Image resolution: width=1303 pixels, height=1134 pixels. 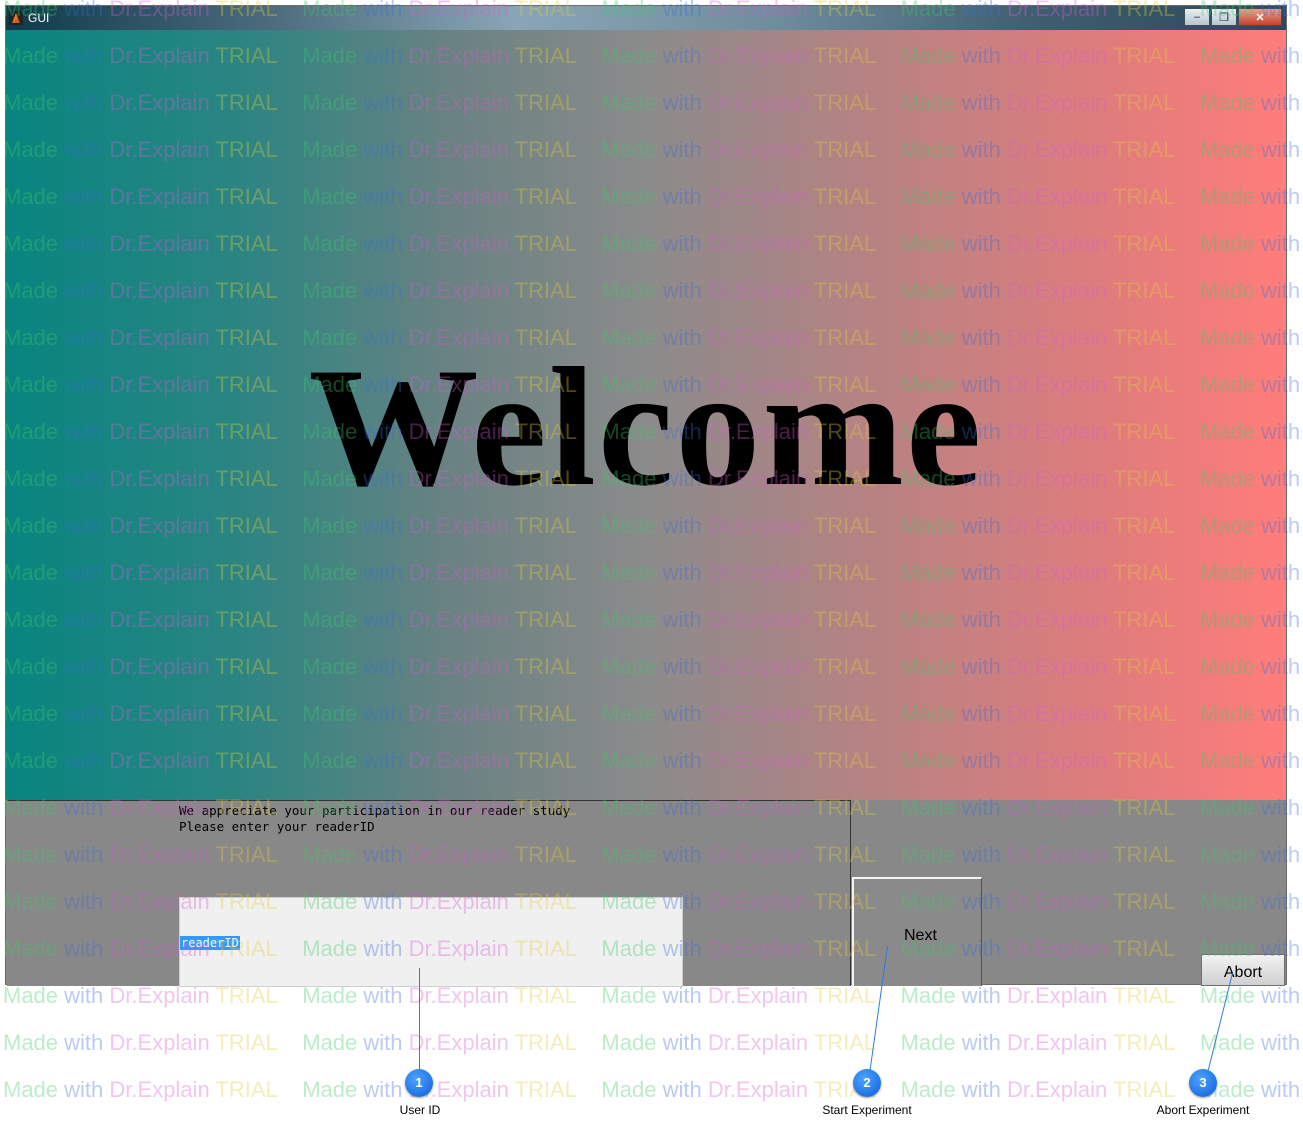 I want to click on callout-3-badge: 3, so click(x=1203, y=1083).